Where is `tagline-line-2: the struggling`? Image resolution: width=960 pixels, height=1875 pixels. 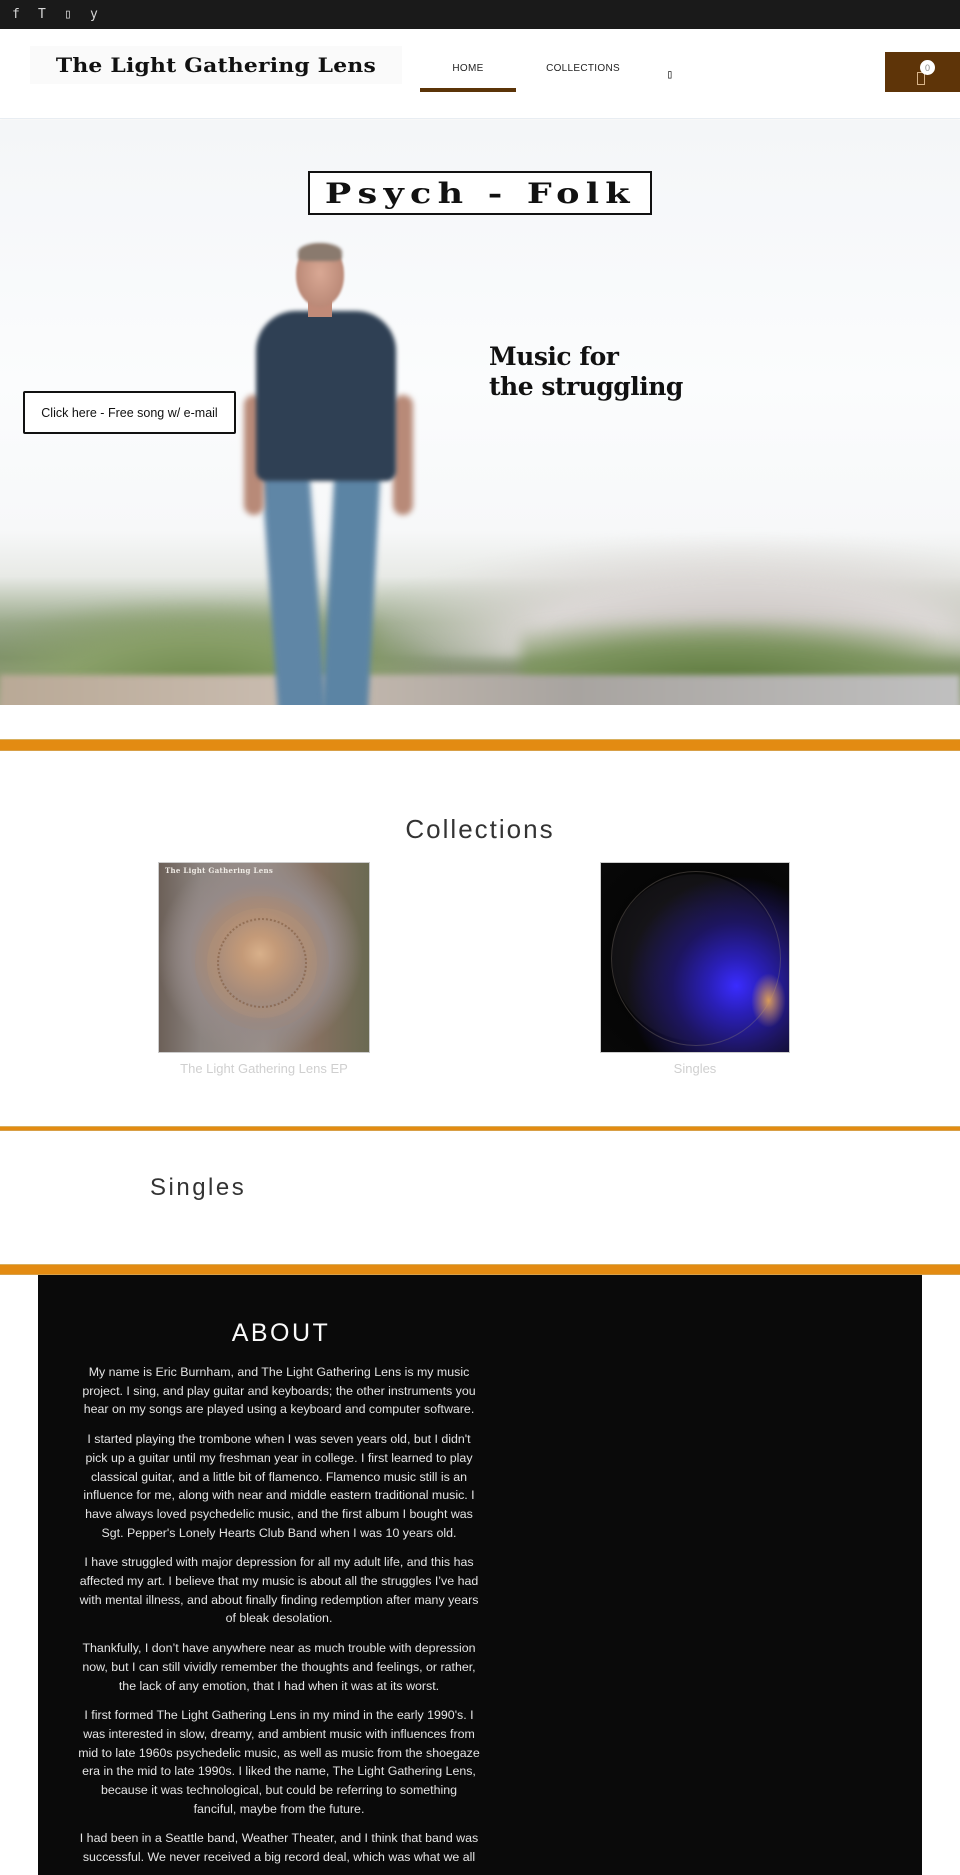 tagline-line-2: the struggling is located at coordinates (586, 386).